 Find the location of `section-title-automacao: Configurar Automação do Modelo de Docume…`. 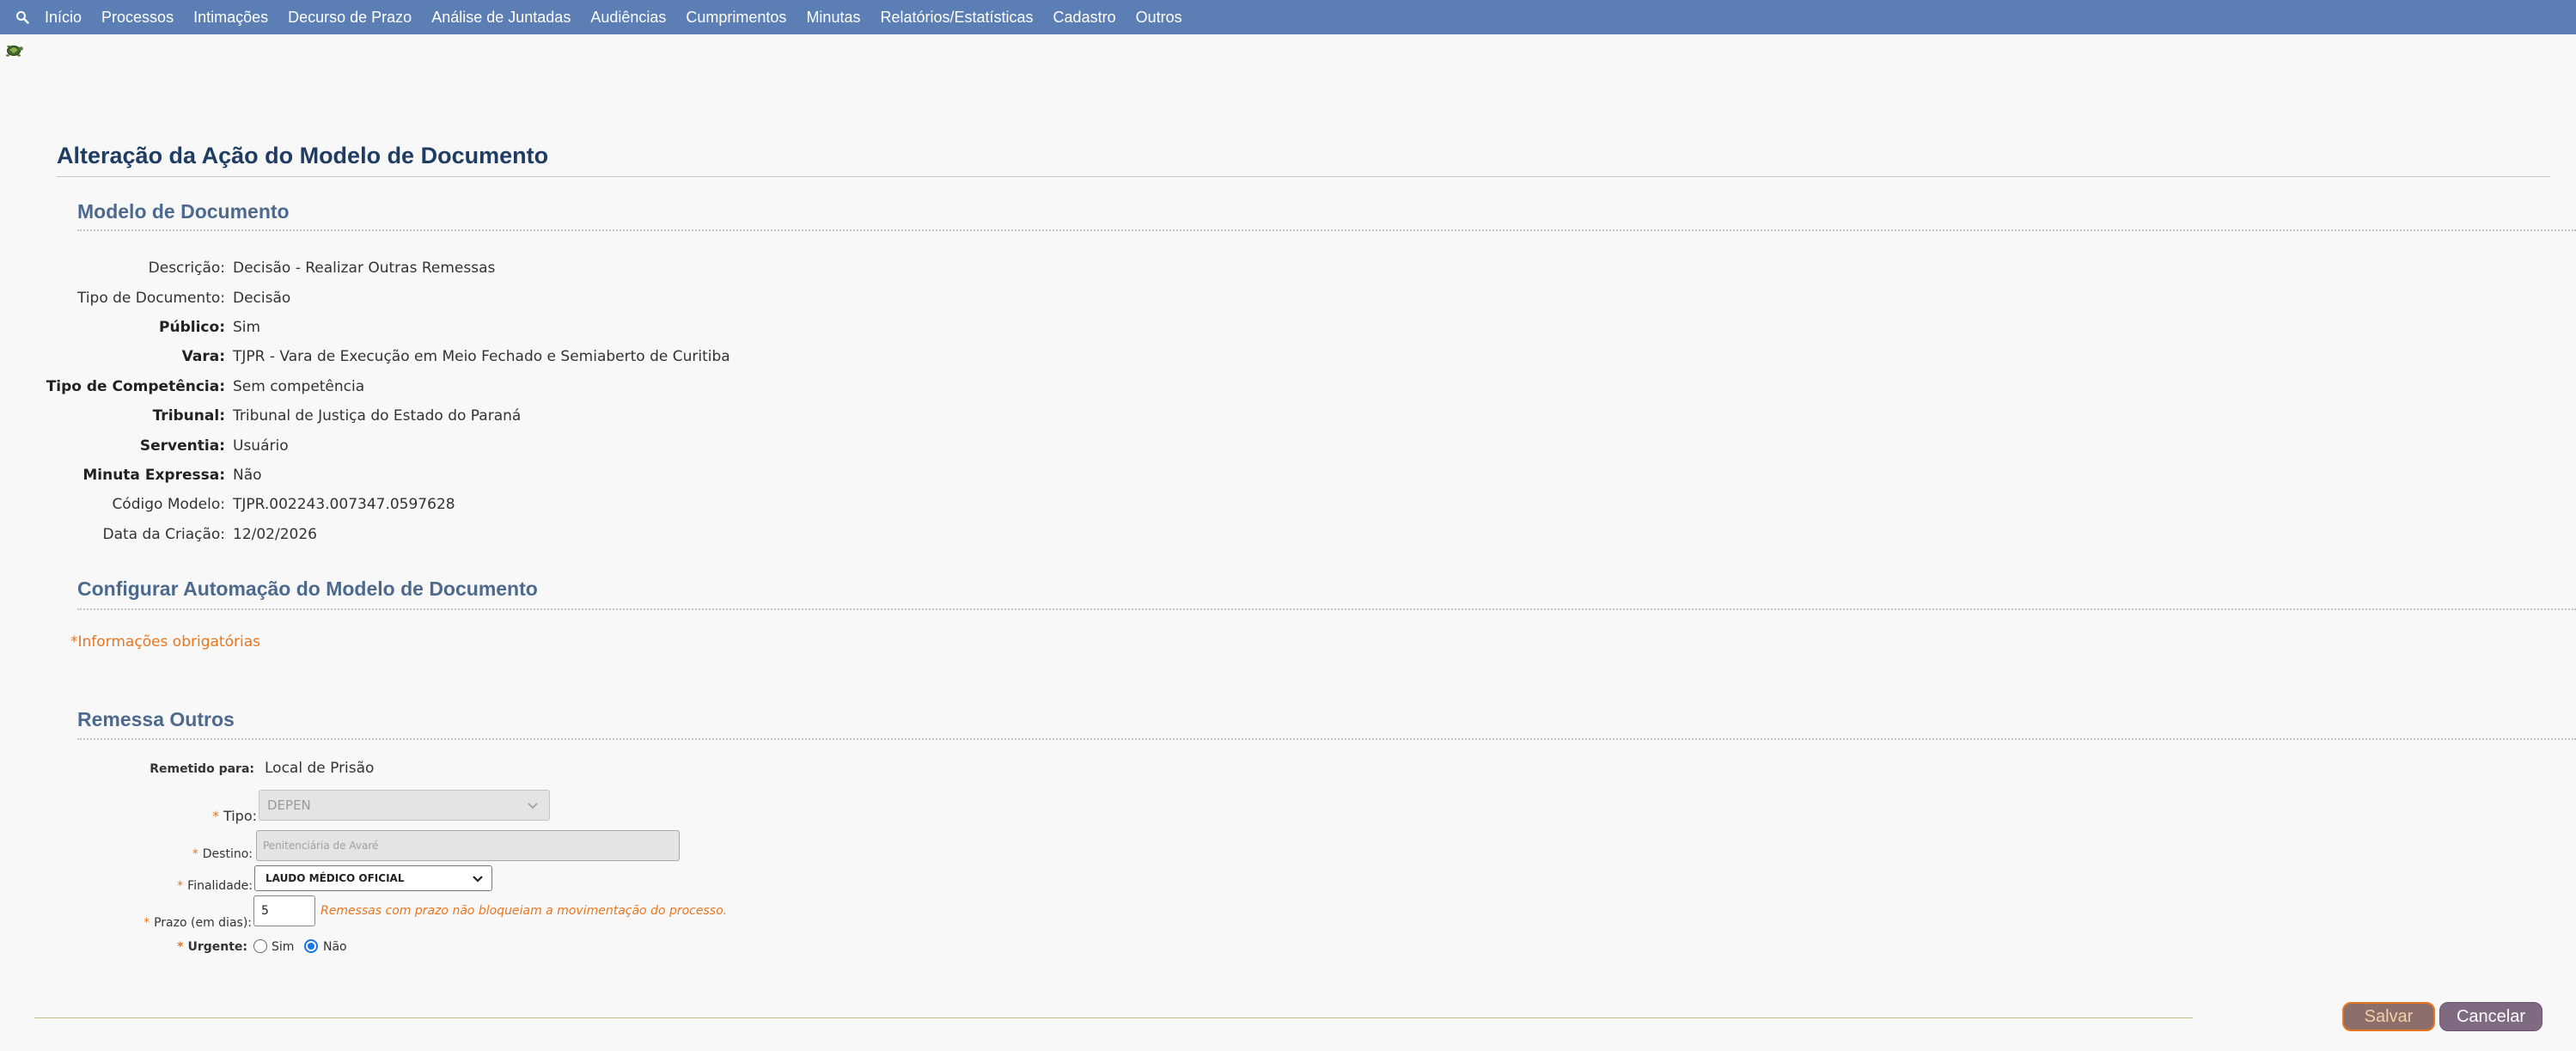

section-title-automacao: Configurar Automação do Modelo de Docume… is located at coordinates (307, 588).